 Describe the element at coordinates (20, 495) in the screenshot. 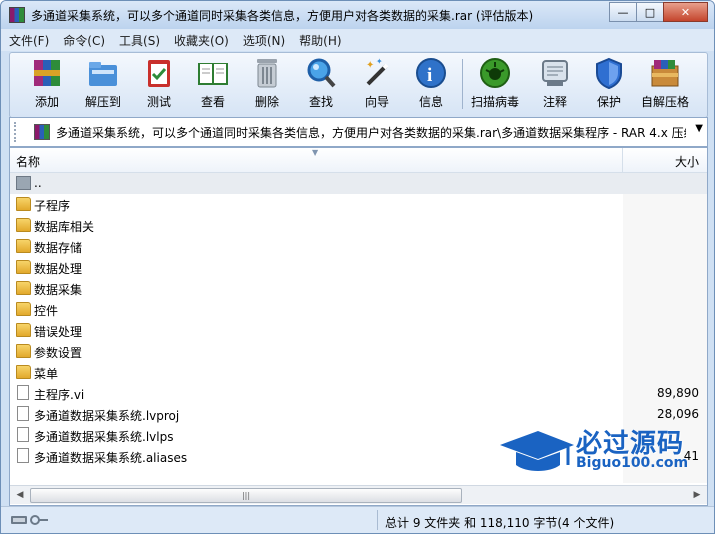

I see `scroll-left-icon: ◀` at that location.